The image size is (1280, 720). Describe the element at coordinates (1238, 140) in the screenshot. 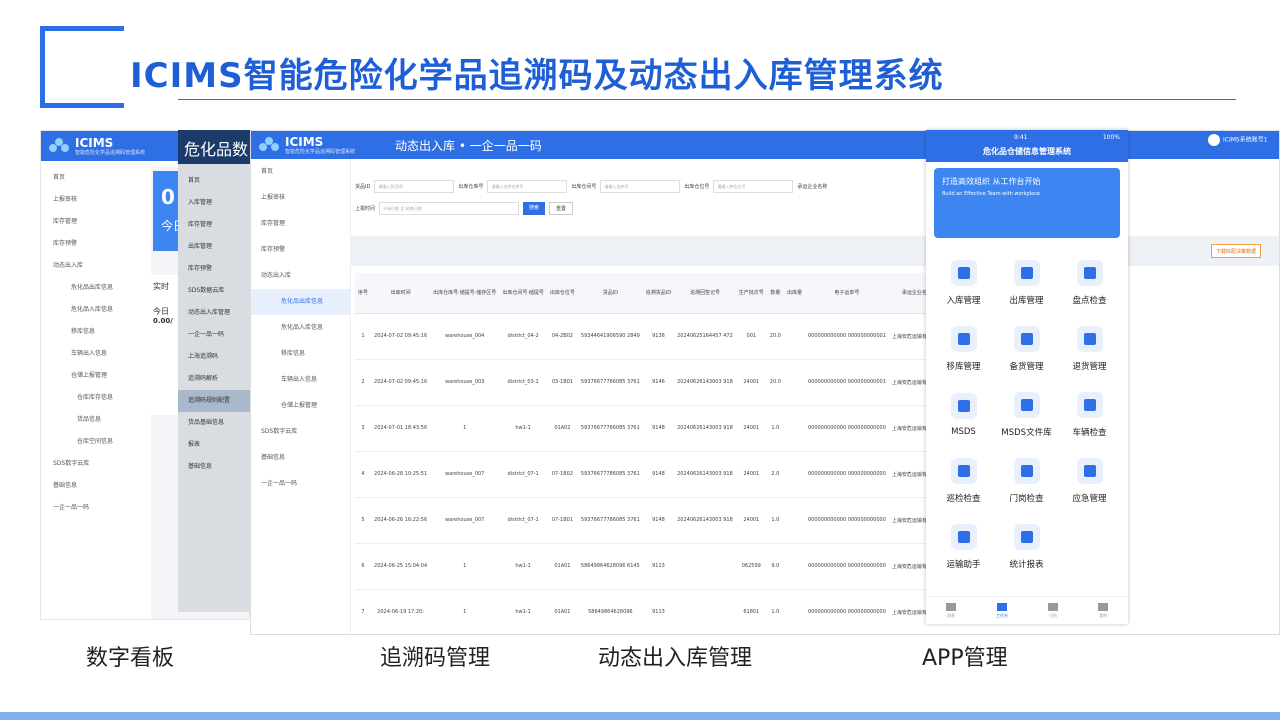

I see `user-account: ICIMS系统账号1` at that location.